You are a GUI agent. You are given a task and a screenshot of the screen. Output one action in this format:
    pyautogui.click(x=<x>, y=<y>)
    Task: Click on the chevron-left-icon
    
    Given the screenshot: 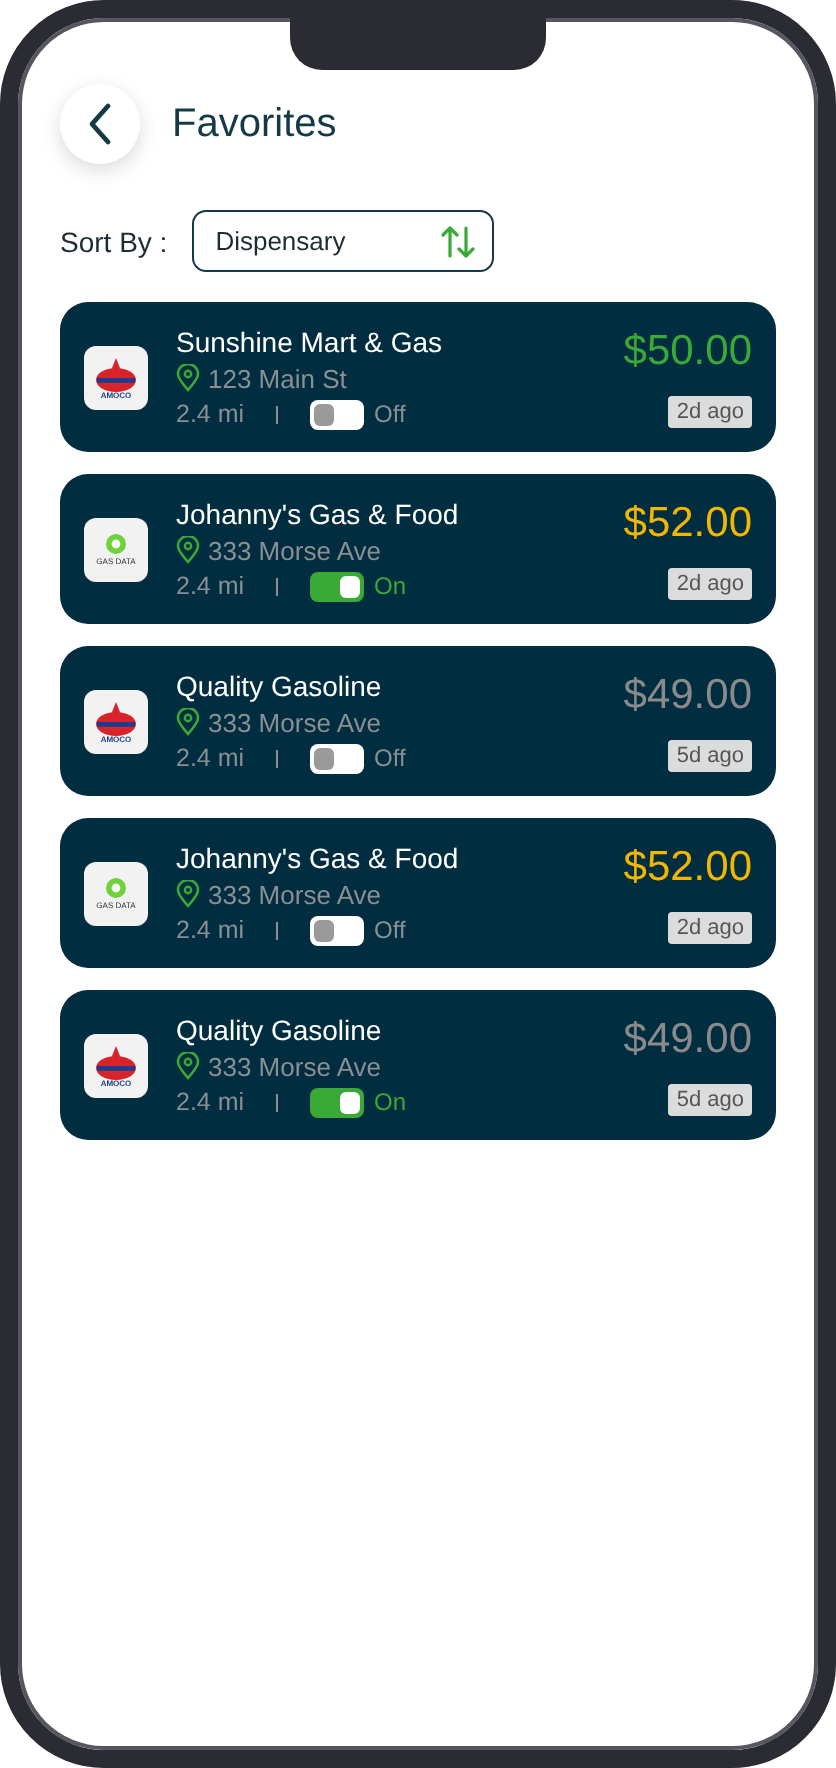 What is the action you would take?
    pyautogui.click(x=100, y=124)
    